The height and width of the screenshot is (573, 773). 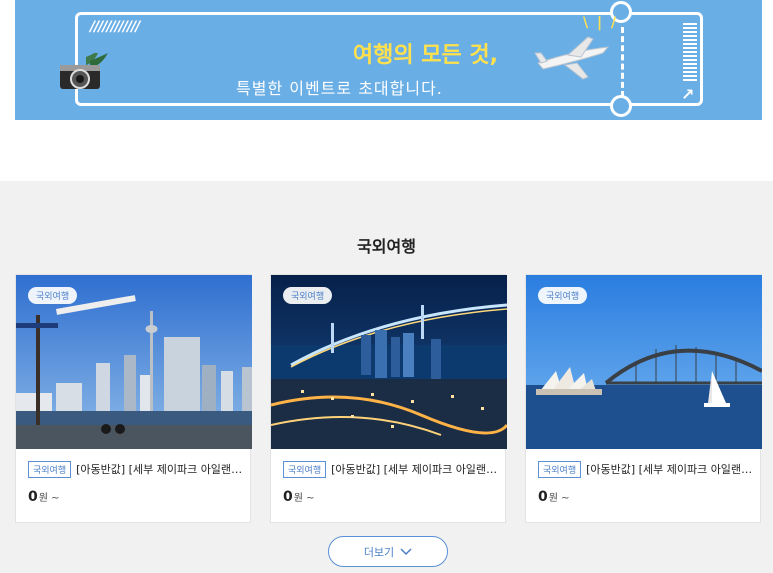 I want to click on load-more-label: 더보기, so click(x=379, y=552).